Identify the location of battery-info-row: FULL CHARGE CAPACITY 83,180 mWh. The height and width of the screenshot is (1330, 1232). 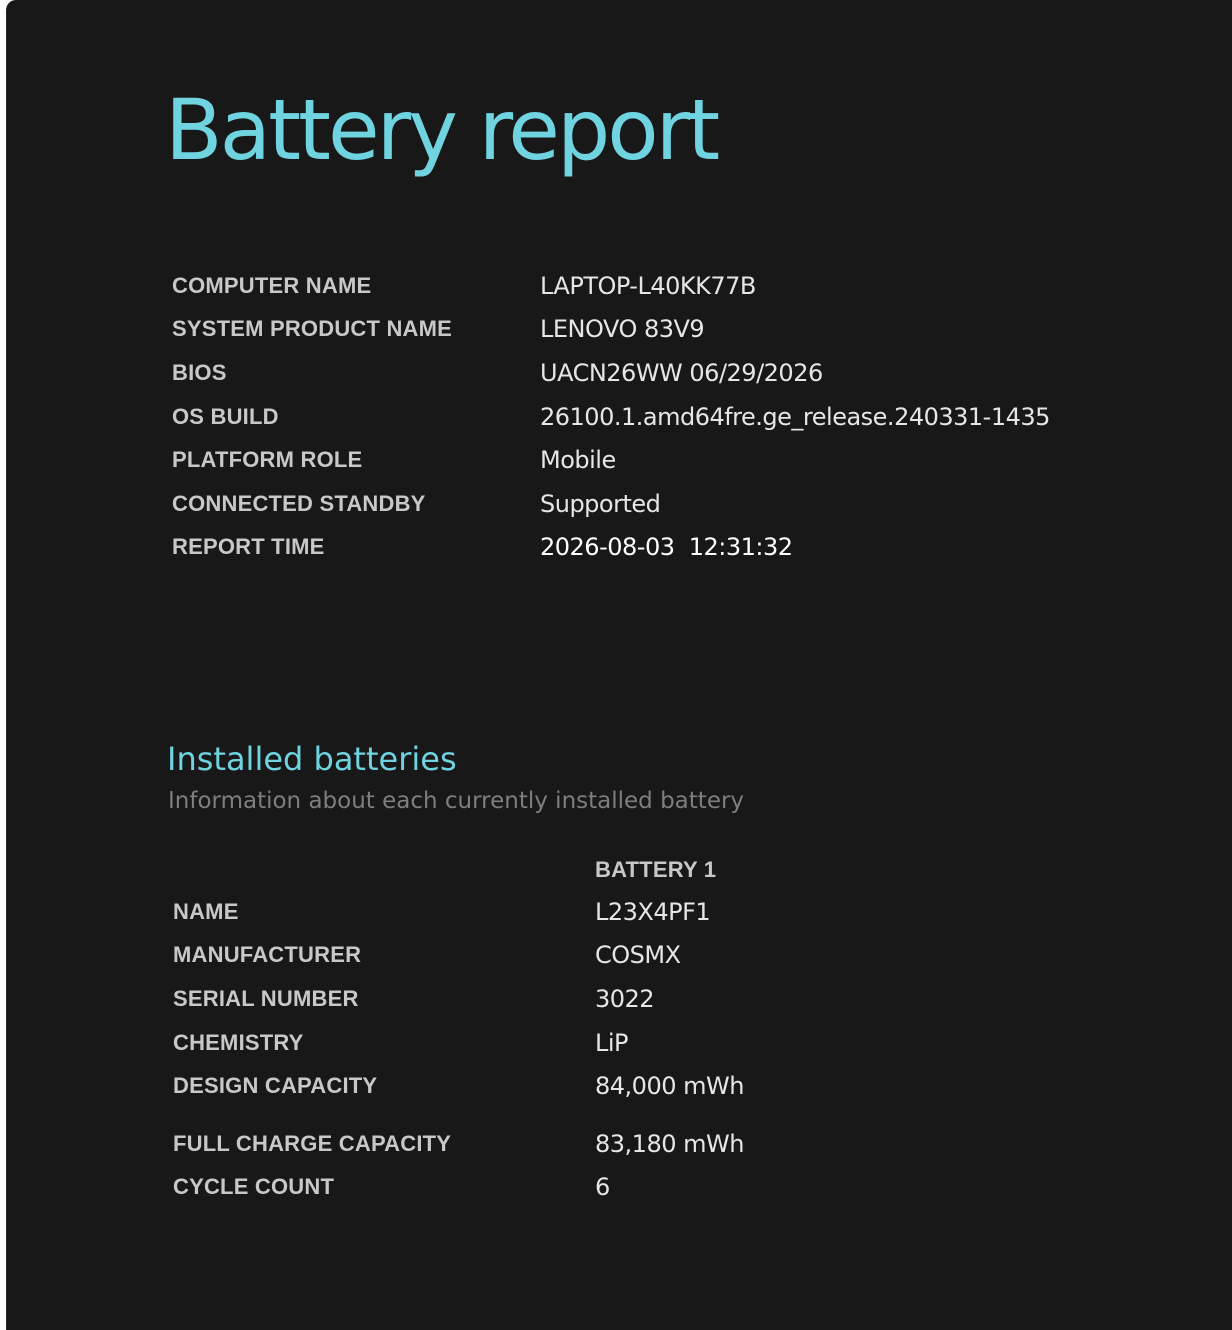
(595, 1144).